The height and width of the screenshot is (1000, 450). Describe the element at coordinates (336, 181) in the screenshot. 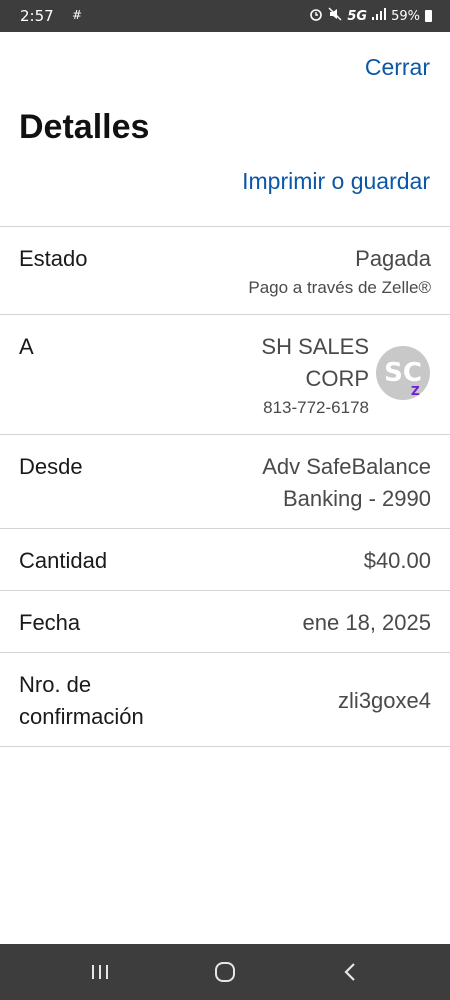

I see `print-save-button: Imprimir o guardar` at that location.